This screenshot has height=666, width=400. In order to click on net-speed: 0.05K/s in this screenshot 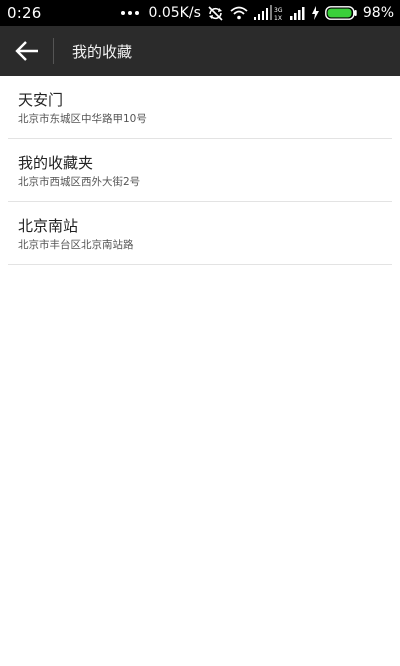, I will do `click(174, 13)`.